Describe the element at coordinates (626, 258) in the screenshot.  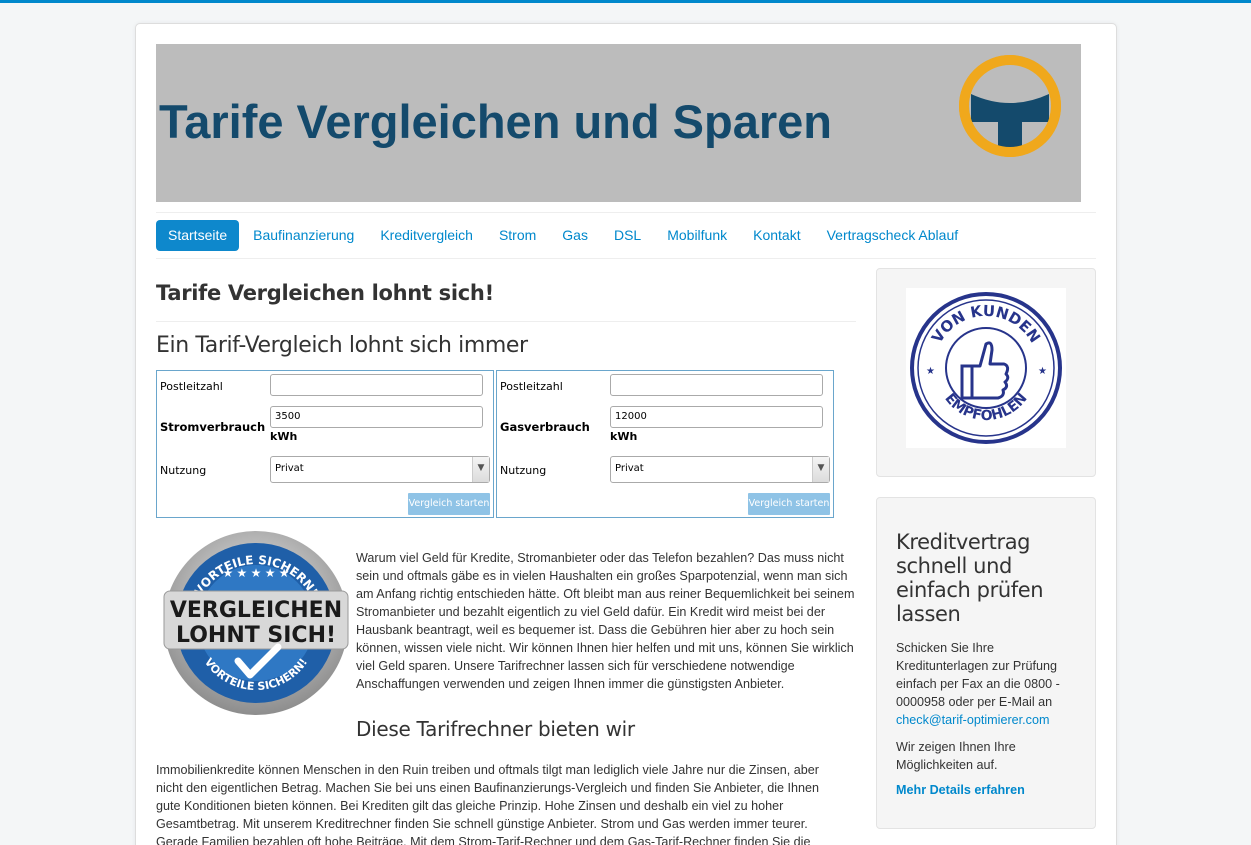
I see `nav-divider-bottom` at that location.